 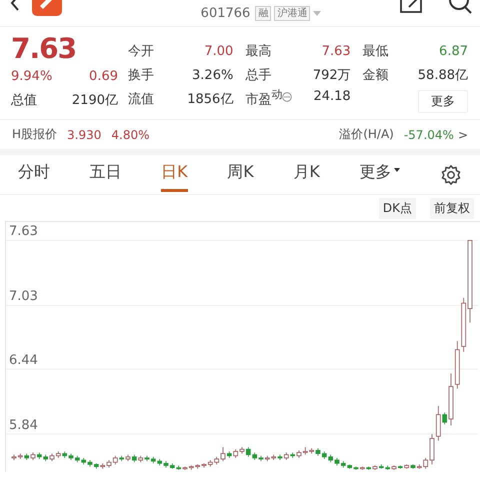 What do you see at coordinates (375, 76) in the screenshot?
I see `stat-label: 金额` at bounding box center [375, 76].